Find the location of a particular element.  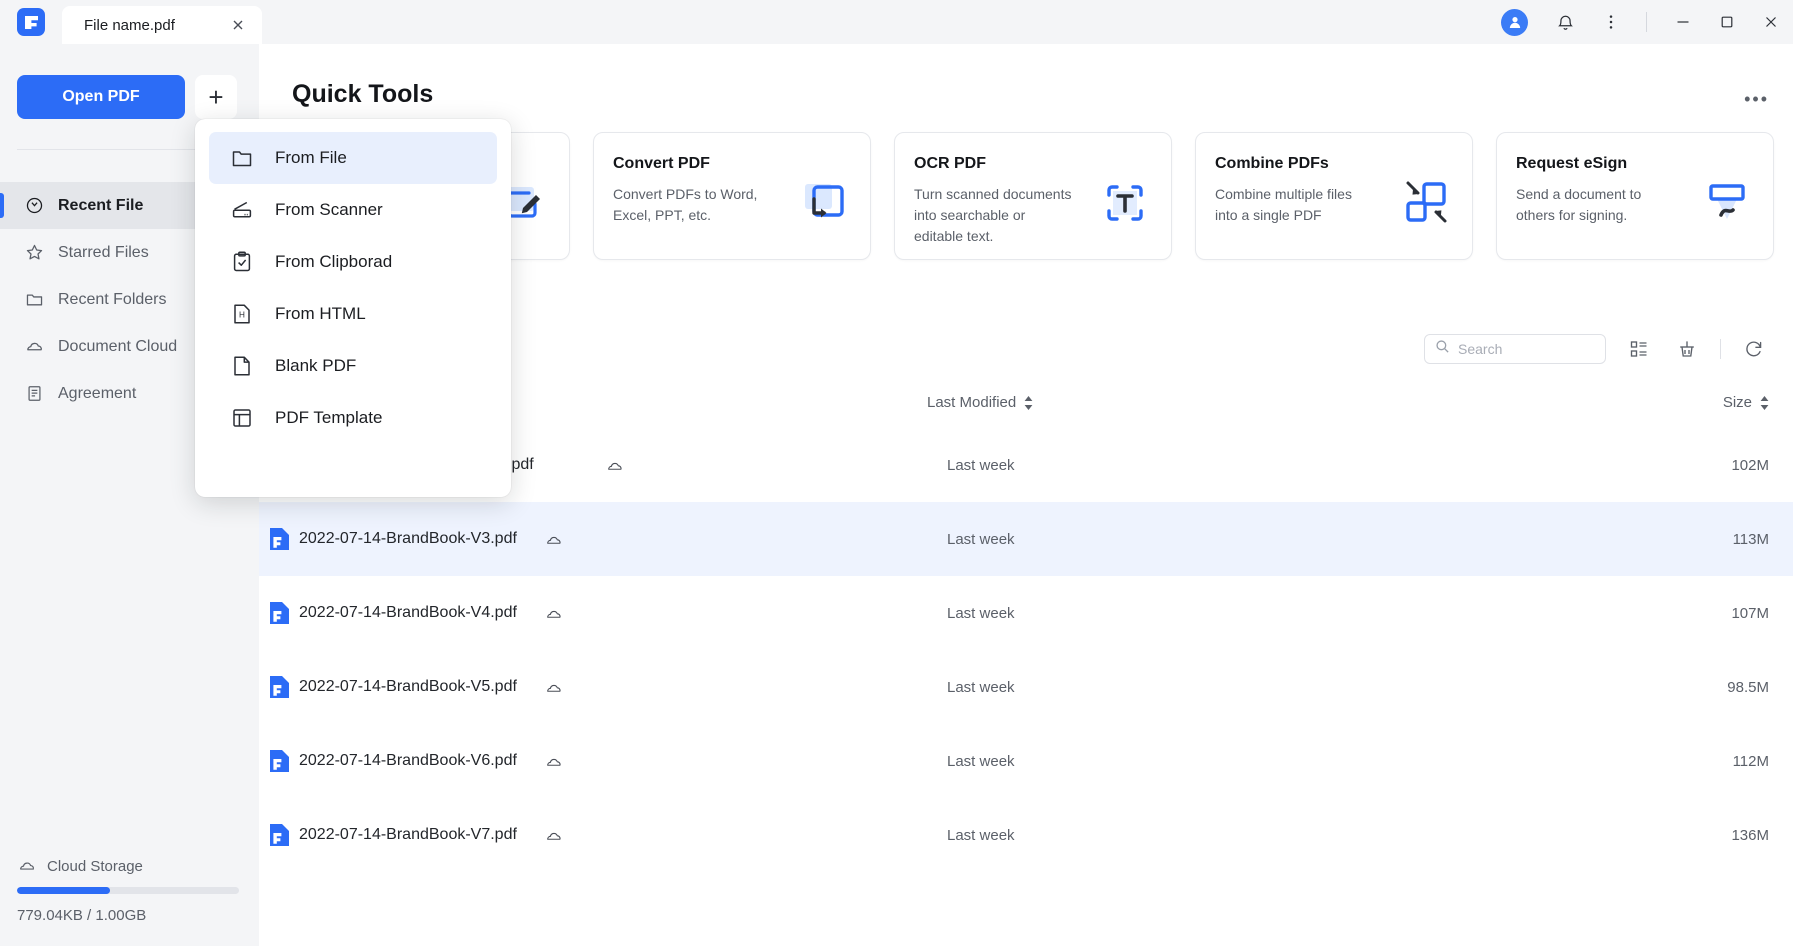

quick-tools-more-icon: ••• is located at coordinates (1756, 99).